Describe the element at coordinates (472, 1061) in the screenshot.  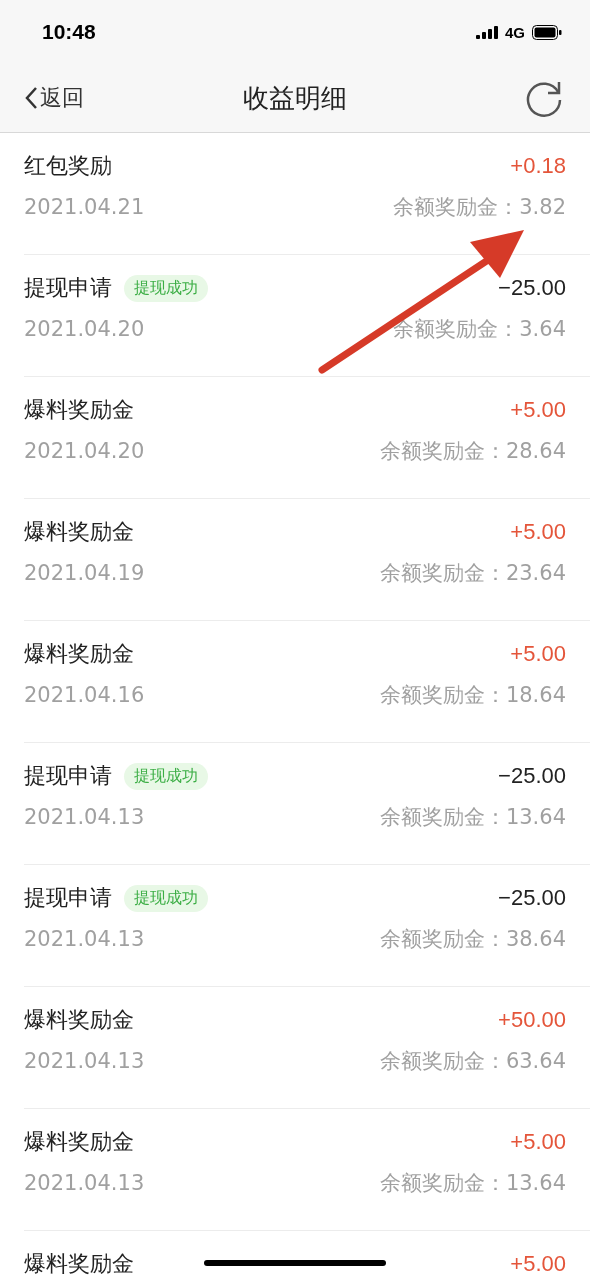
I see `balance-text: 余额奖励金：63.64` at that location.